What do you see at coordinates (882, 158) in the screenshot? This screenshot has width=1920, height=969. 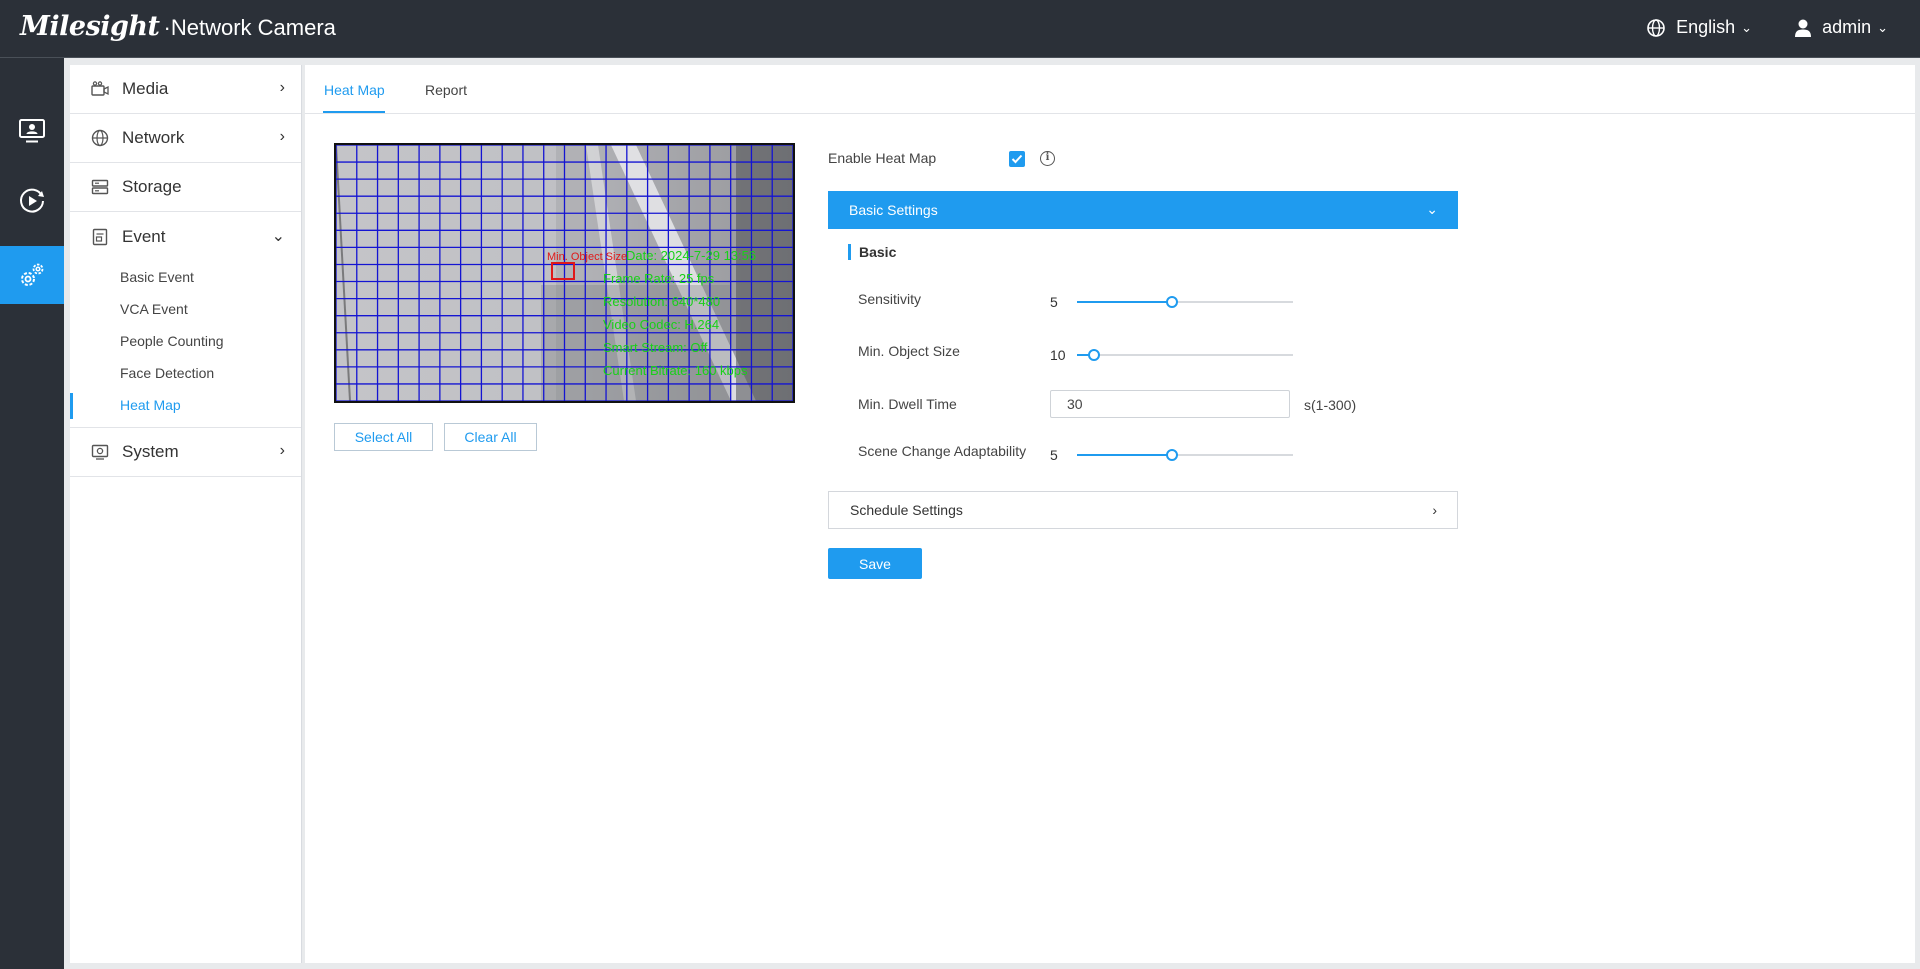 I see `enable-heat-map-label: Enable Heat Map` at bounding box center [882, 158].